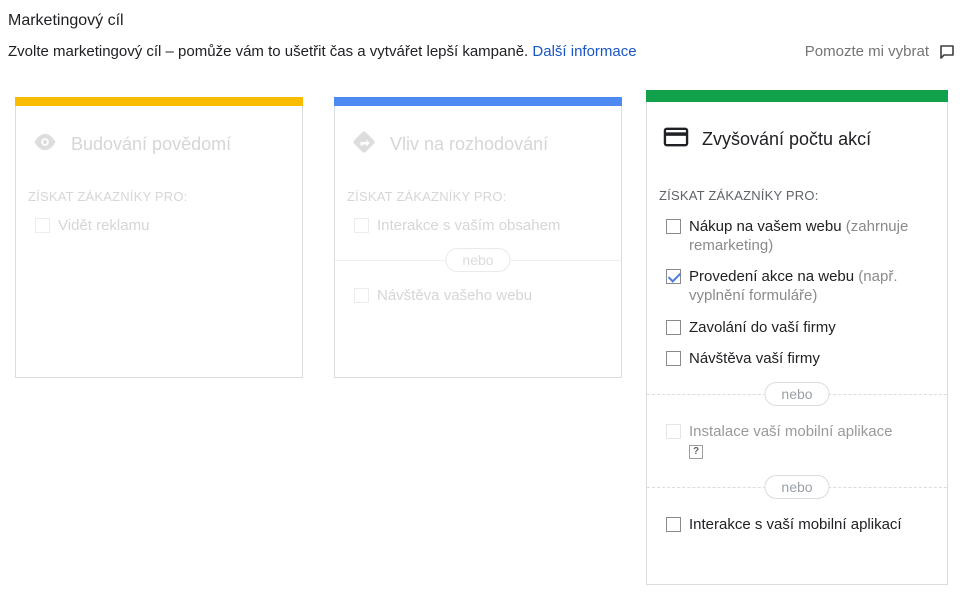 The image size is (975, 595). I want to click on option-app-install: Instalace vaší mobilní aplikace ?, so click(779, 440).